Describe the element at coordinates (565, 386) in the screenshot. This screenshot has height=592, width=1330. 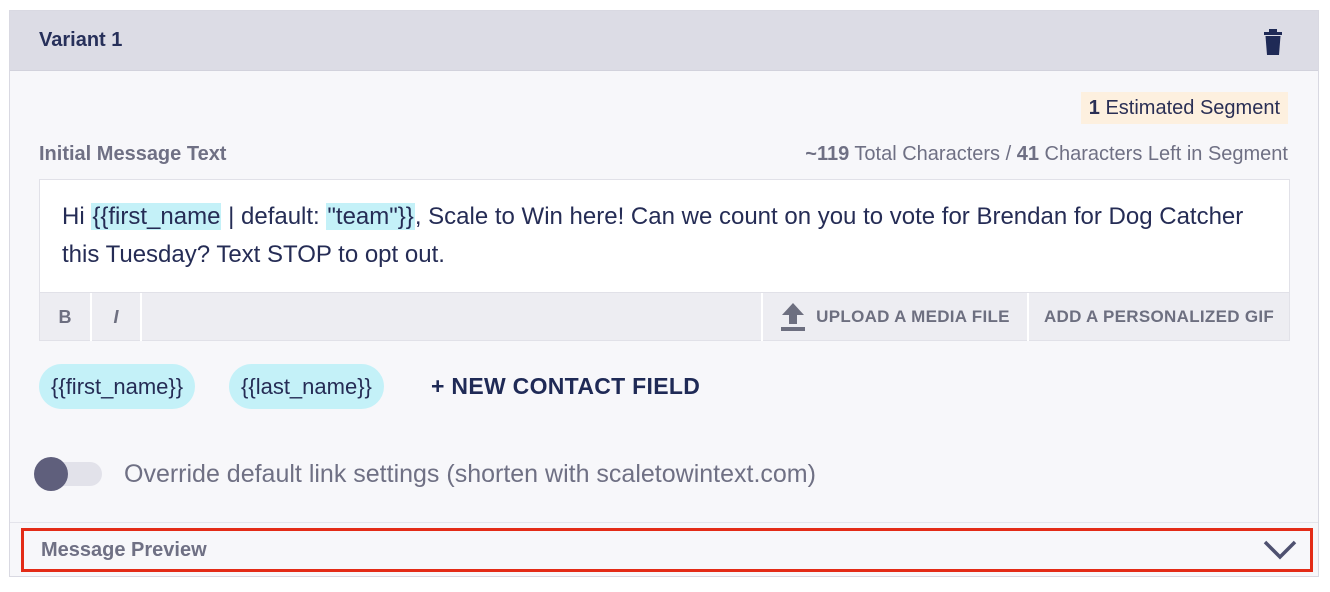
I see `new-contact-field-button: + NEW CONTACT FIELD` at that location.